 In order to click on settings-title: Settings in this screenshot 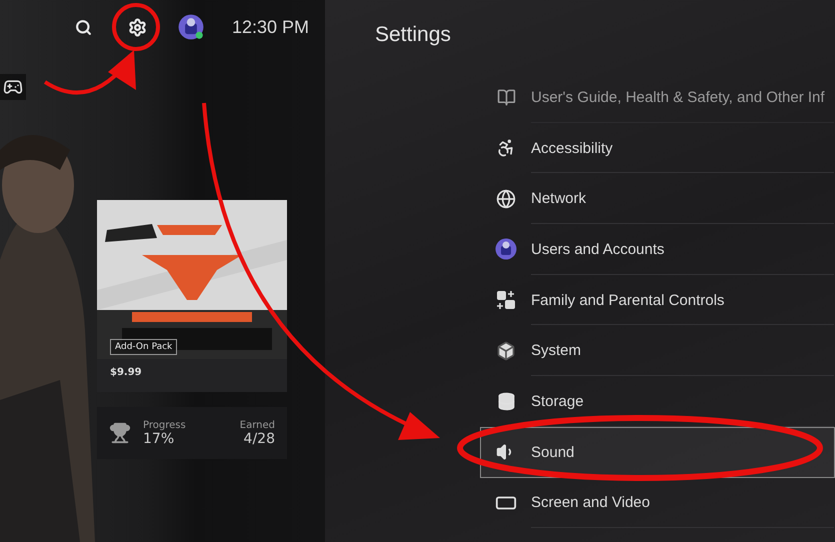, I will do `click(413, 35)`.